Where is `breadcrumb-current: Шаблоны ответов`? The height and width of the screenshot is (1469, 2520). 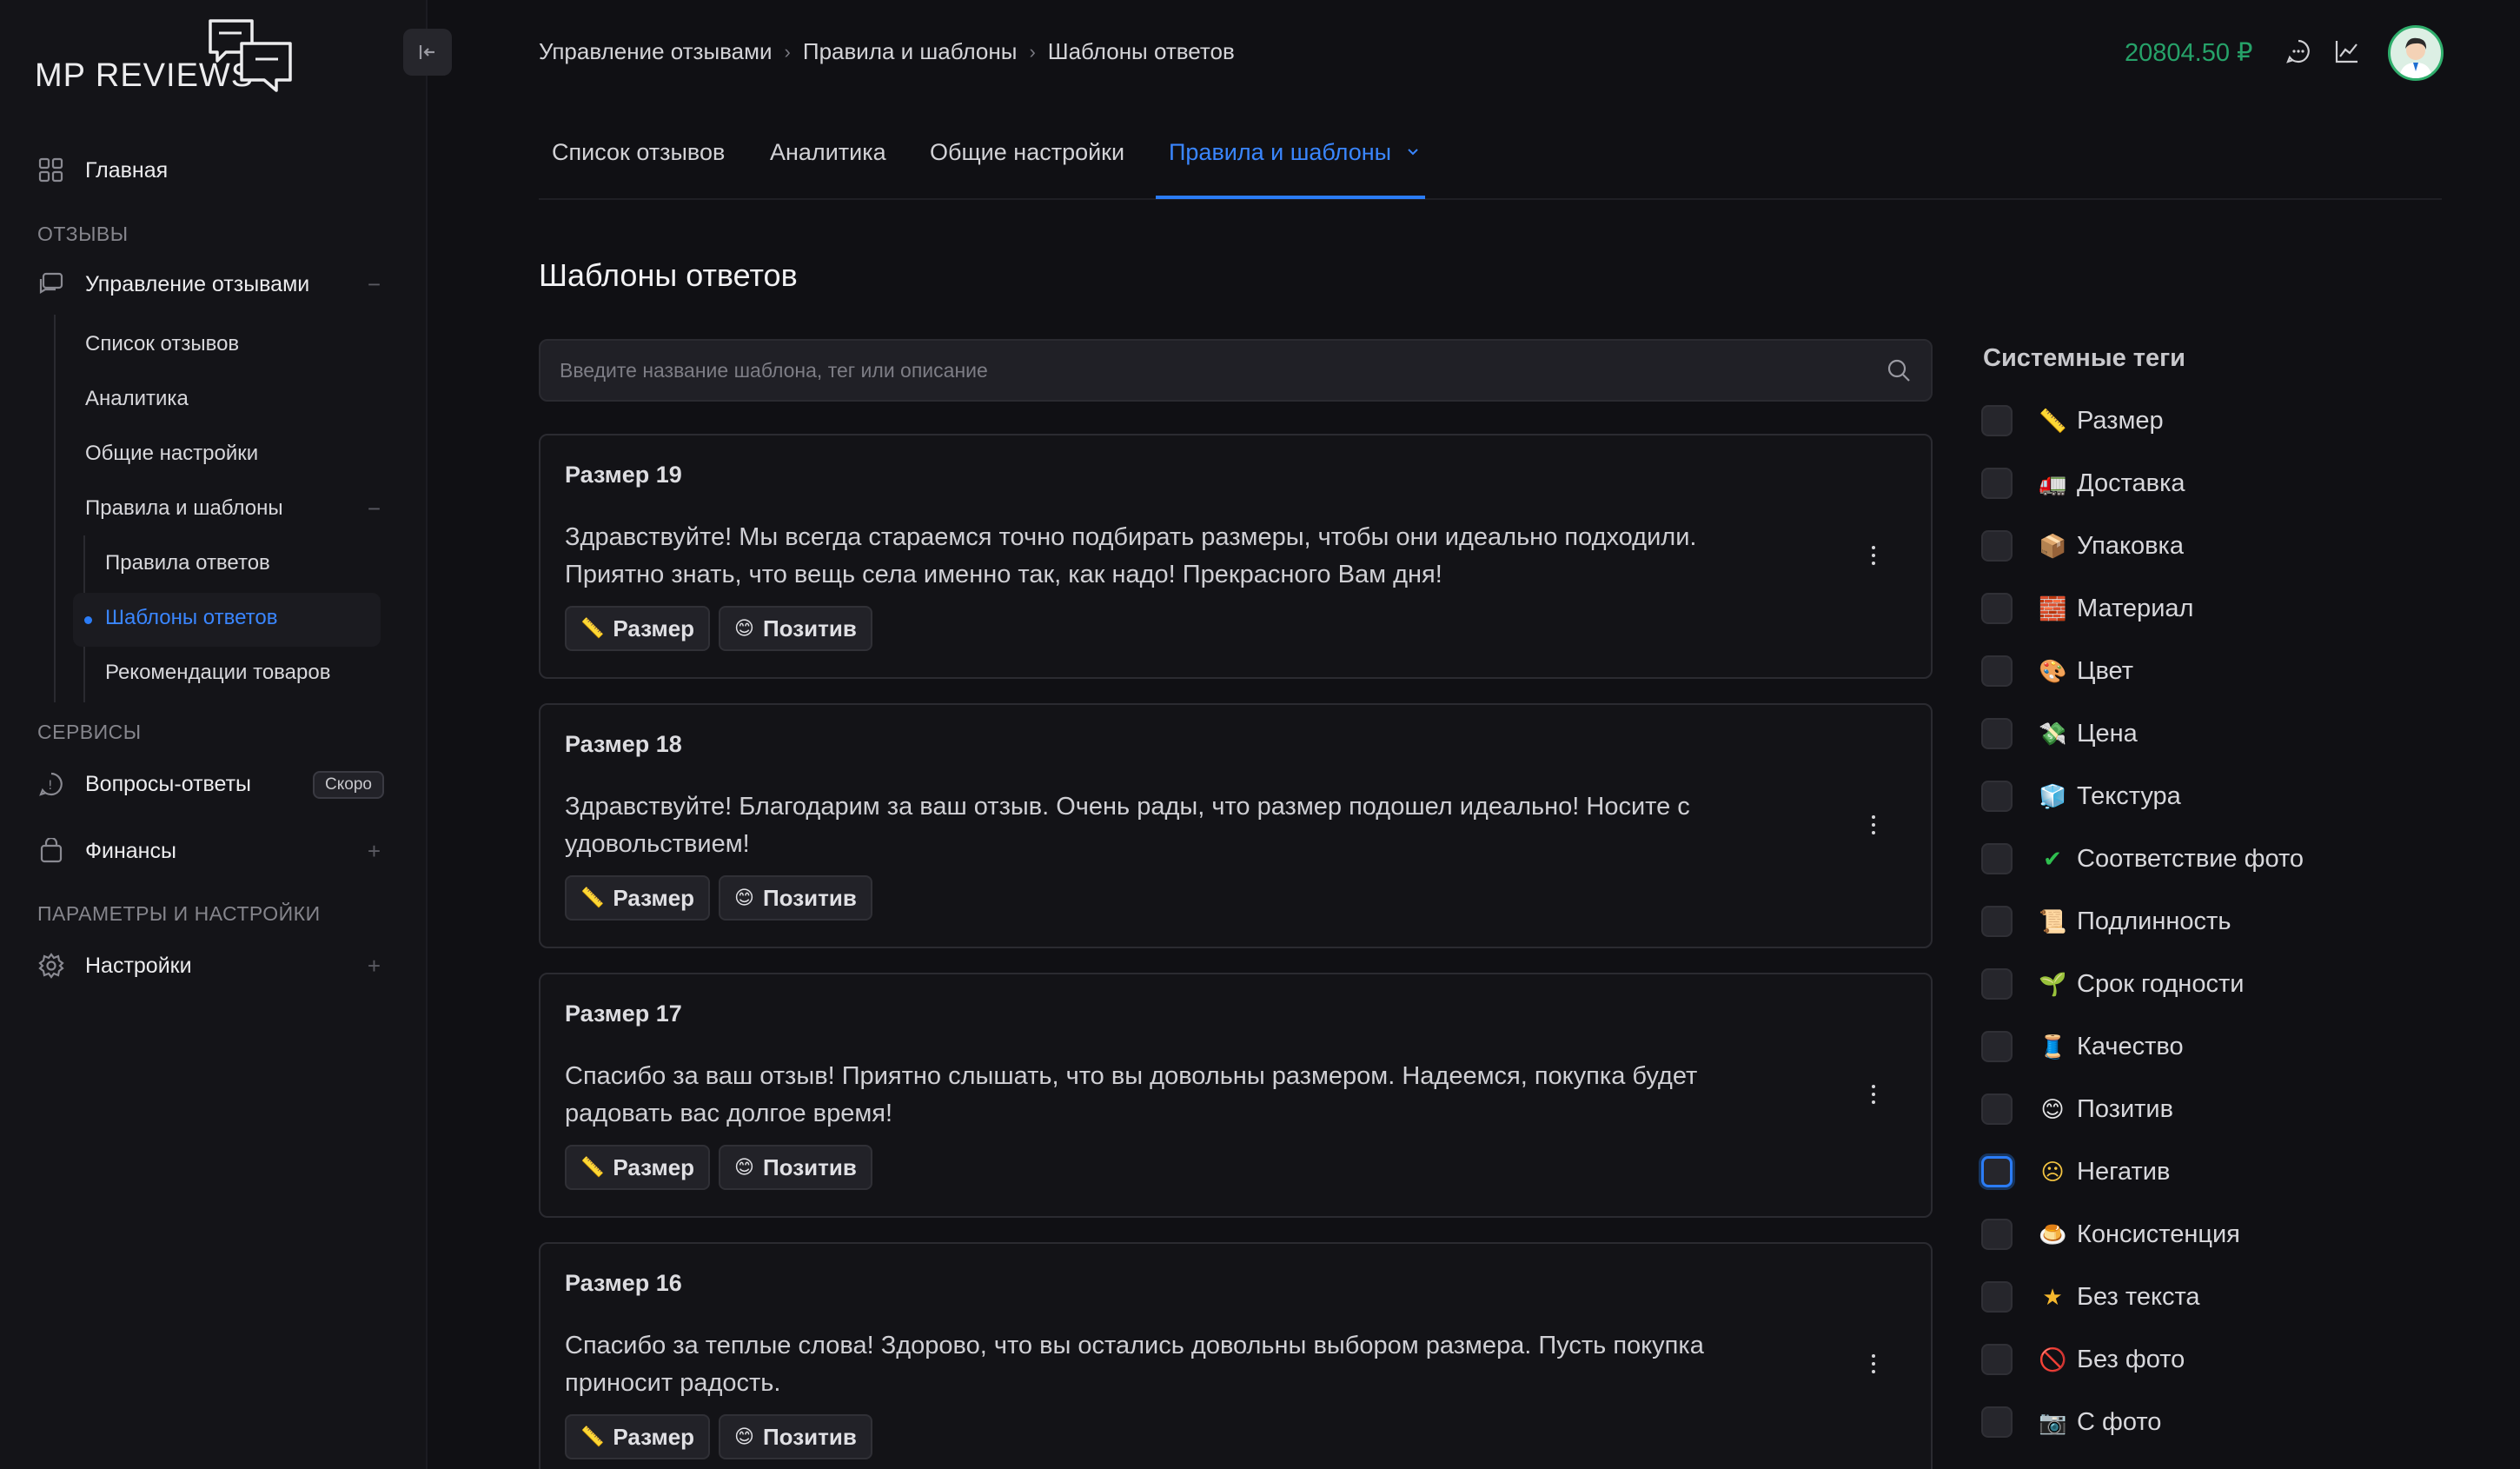
breadcrumb-current: Шаблоны ответов is located at coordinates (1141, 51).